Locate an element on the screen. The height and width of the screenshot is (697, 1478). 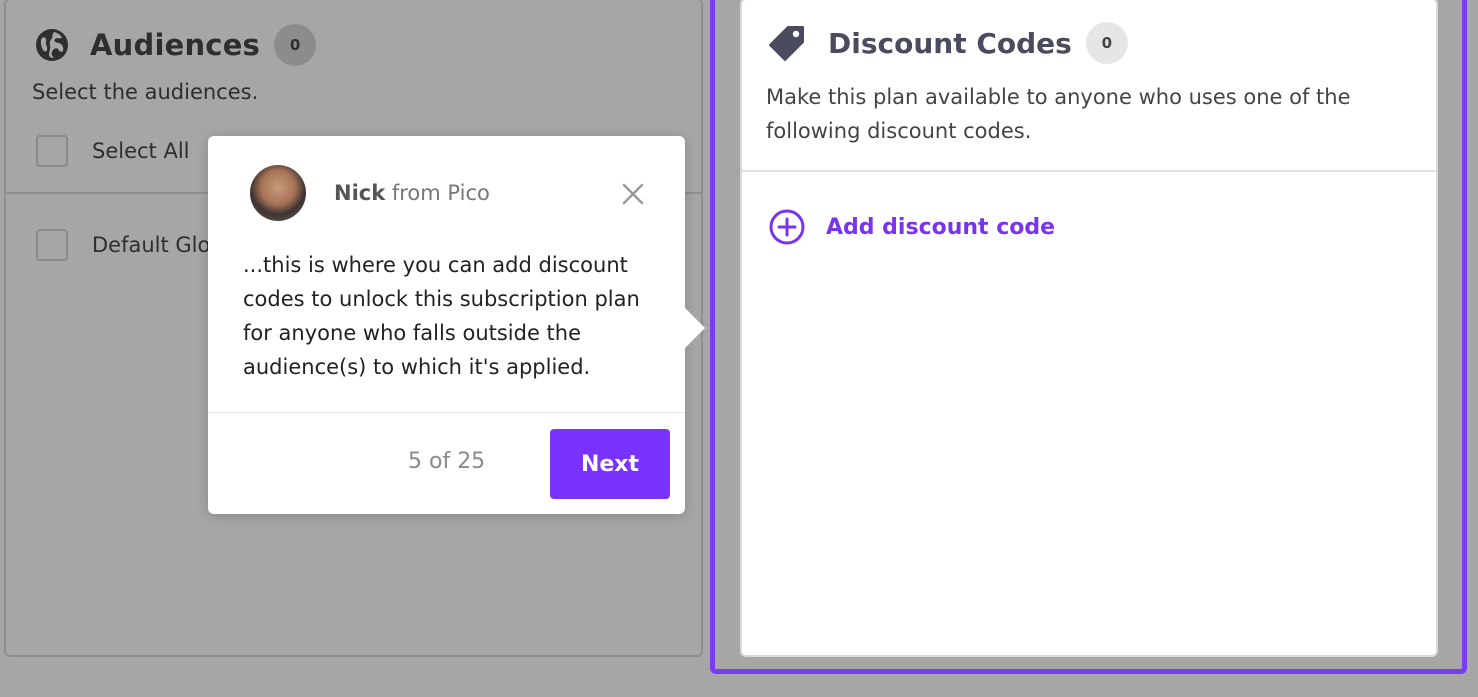
next-button: Next is located at coordinates (610, 464).